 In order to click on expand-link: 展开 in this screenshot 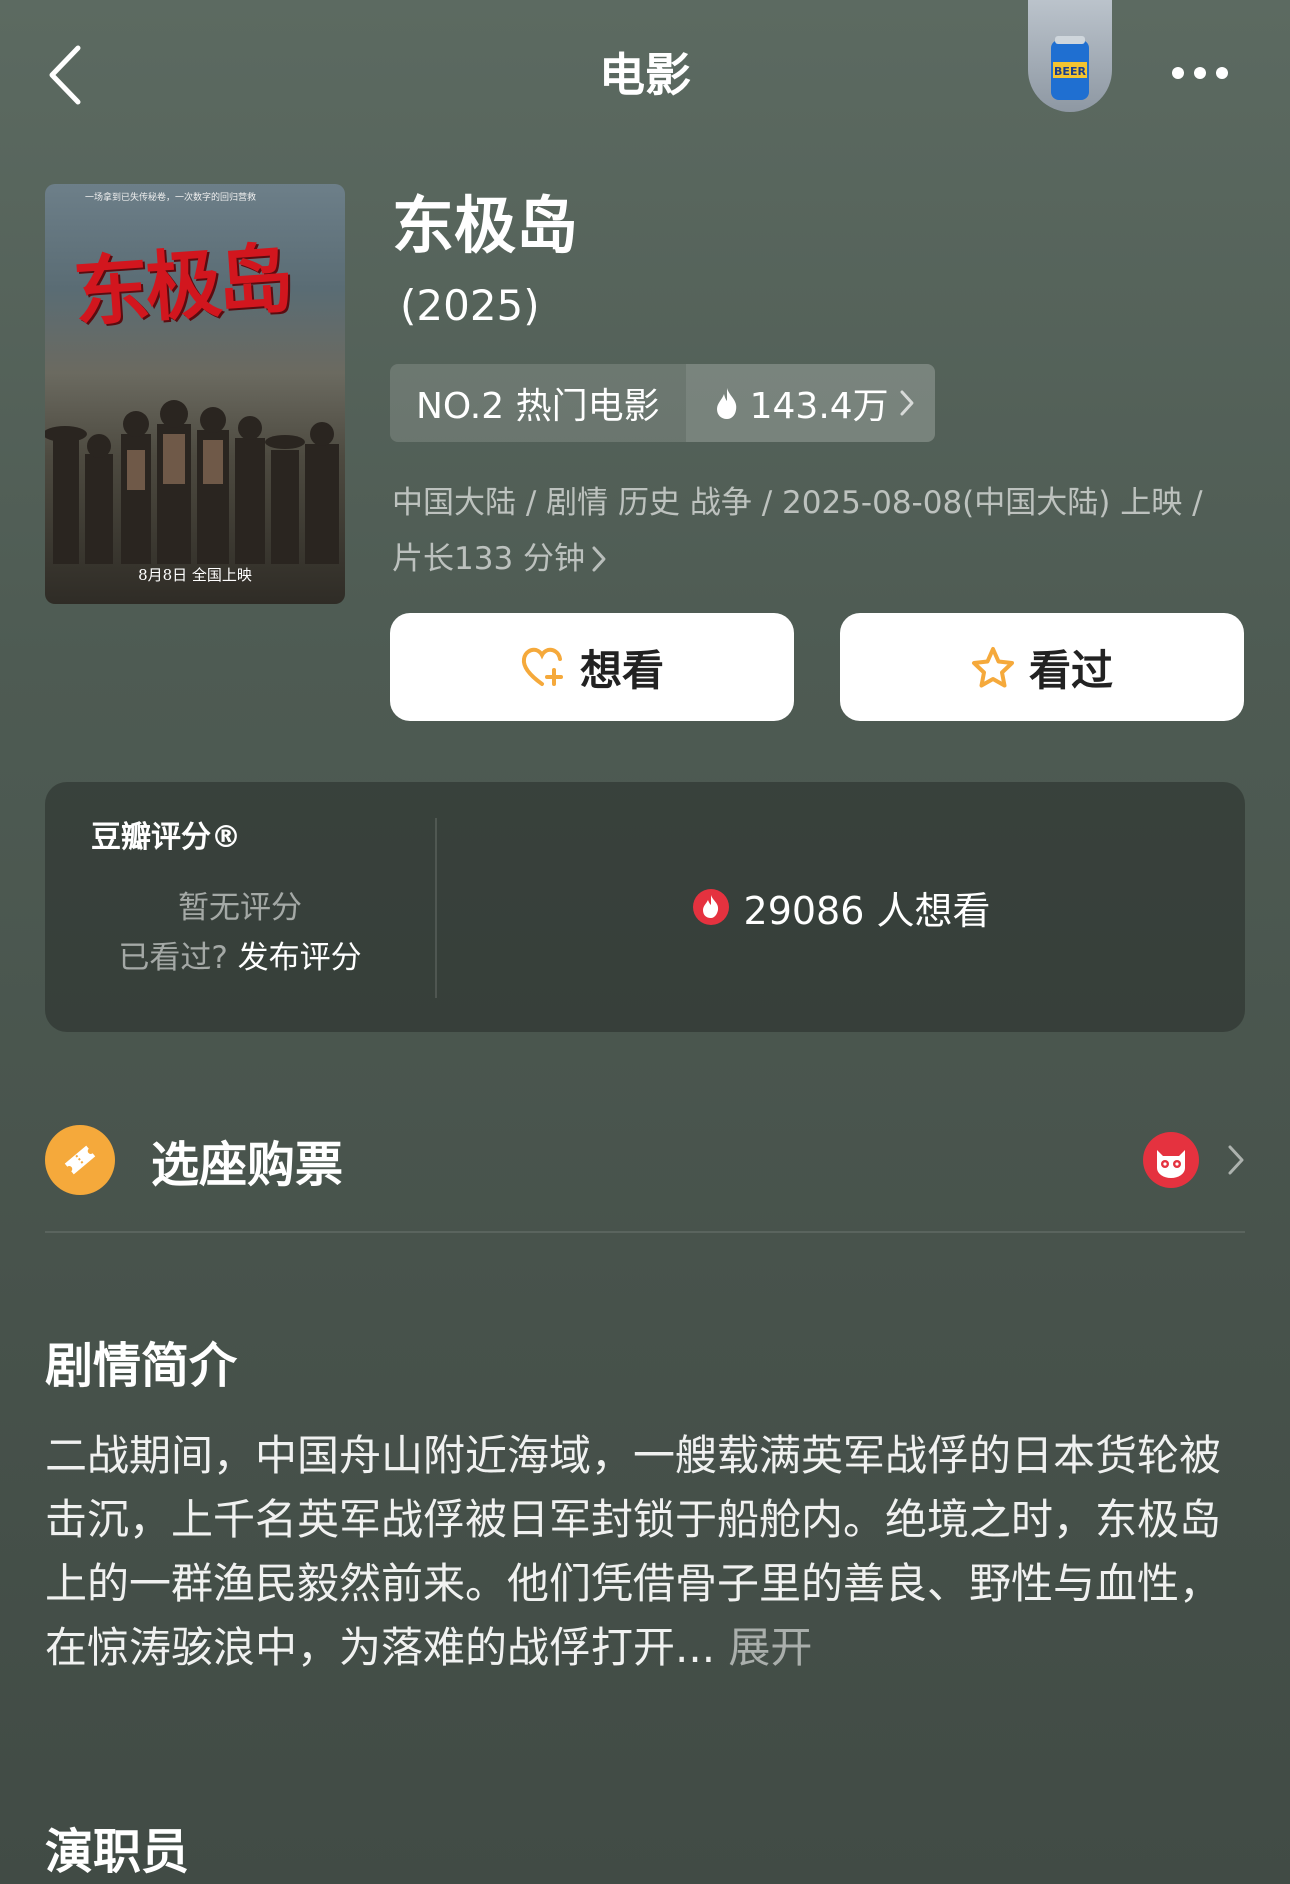, I will do `click(770, 1647)`.